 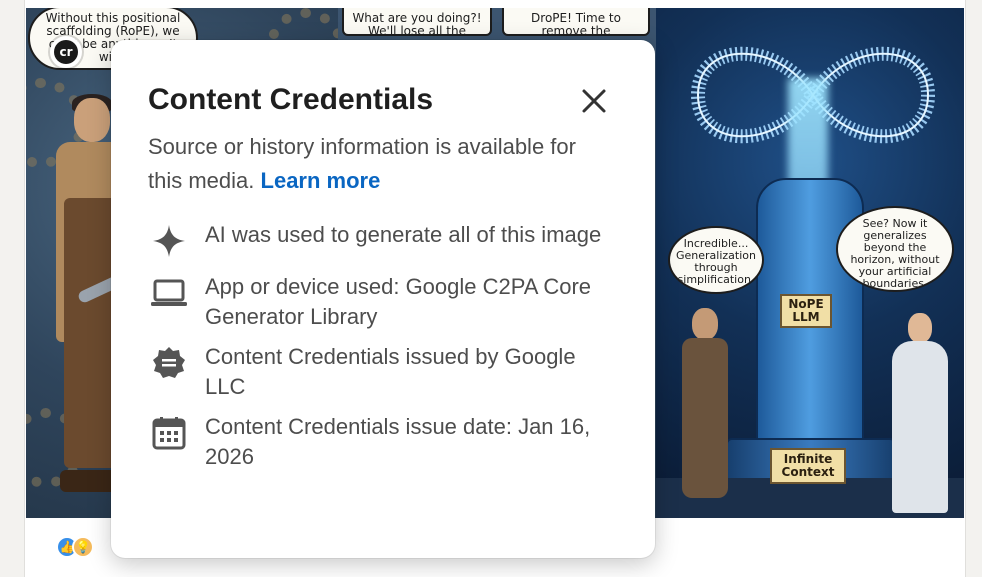 What do you see at coordinates (169, 241) in the screenshot?
I see `sparkle-icon` at bounding box center [169, 241].